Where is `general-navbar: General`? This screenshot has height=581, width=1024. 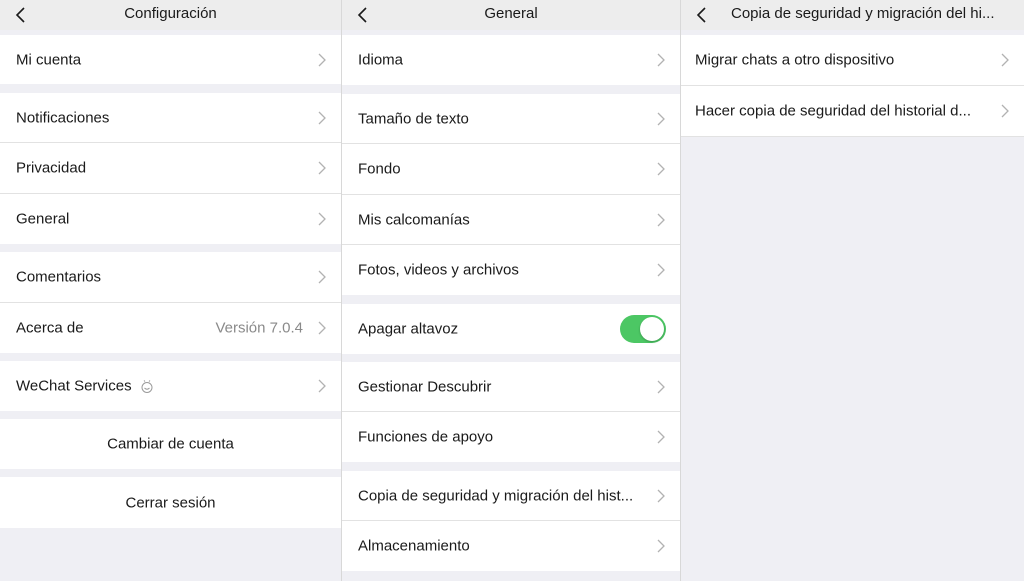
general-navbar: General is located at coordinates (511, 15).